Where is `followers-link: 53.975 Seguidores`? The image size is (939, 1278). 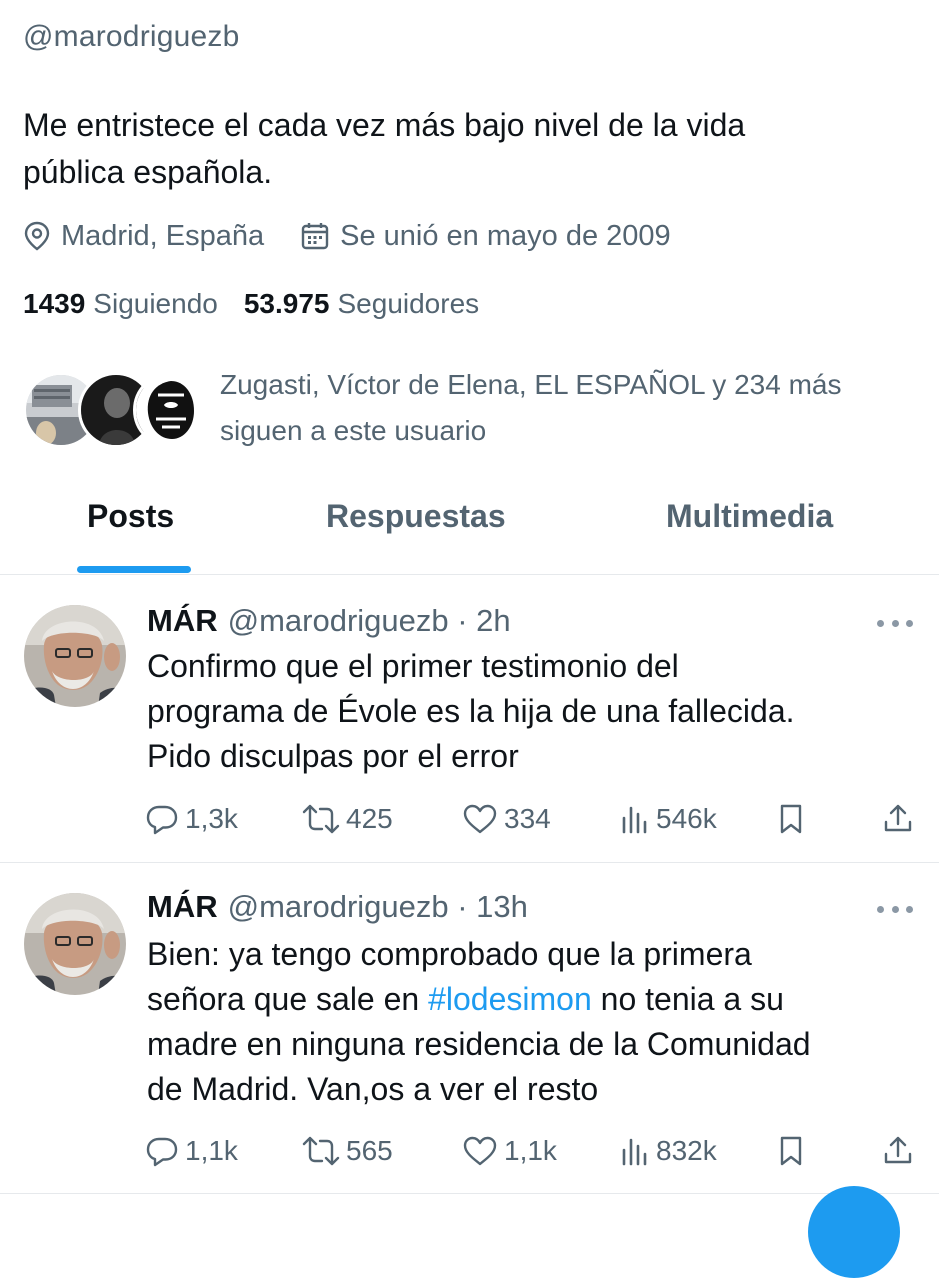
followers-link: 53.975 Seguidores is located at coordinates (361, 304).